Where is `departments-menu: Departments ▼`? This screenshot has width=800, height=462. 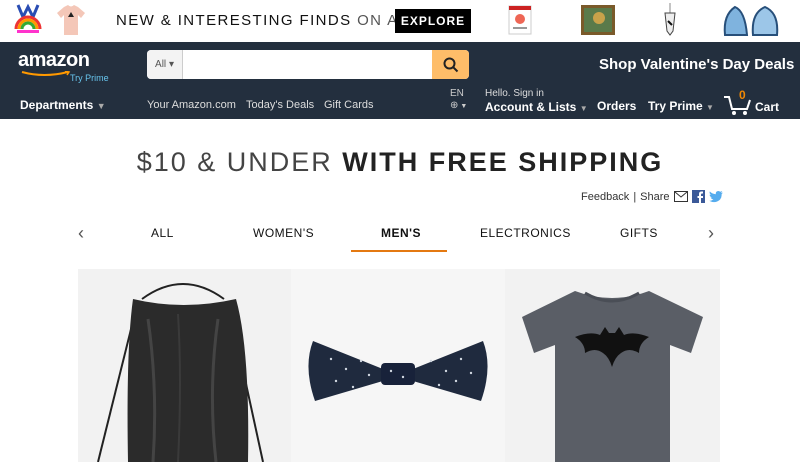 departments-menu: Departments ▼ is located at coordinates (63, 105).